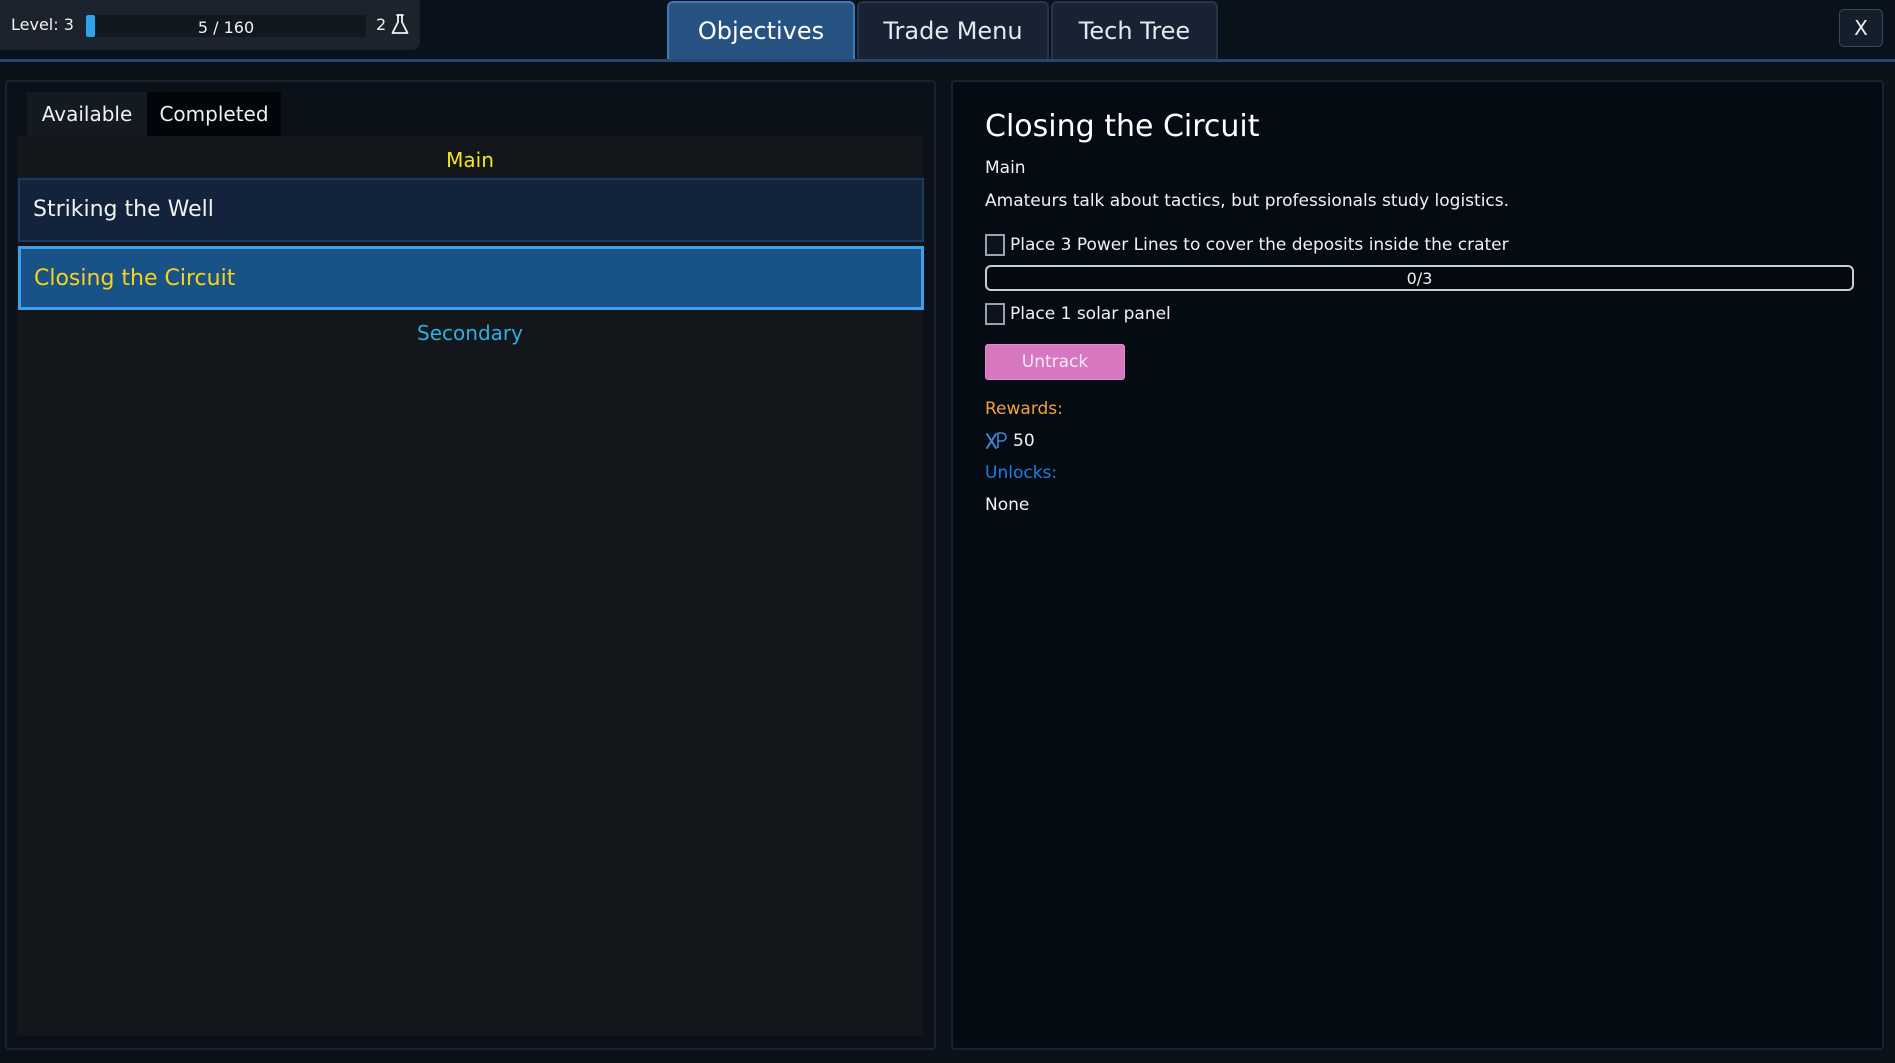  I want to click on rewards-label: Rewards:, so click(1024, 409).